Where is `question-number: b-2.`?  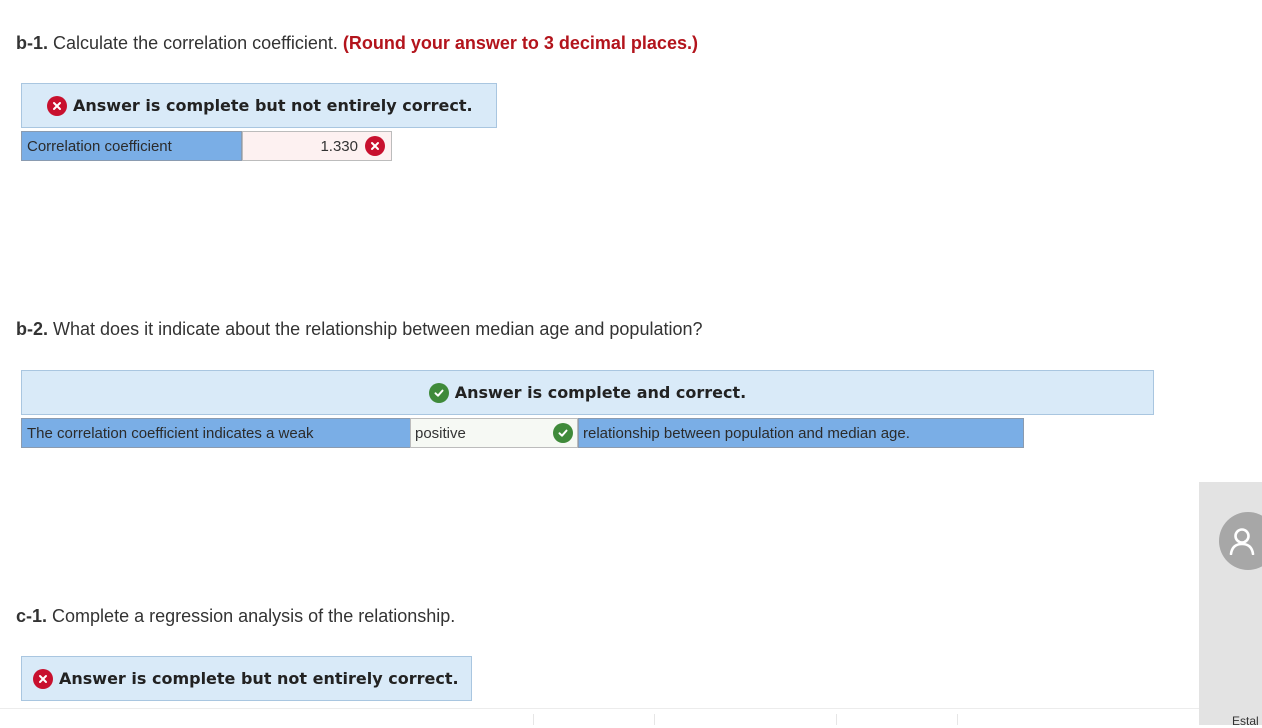
question-number: b-2. is located at coordinates (32, 329).